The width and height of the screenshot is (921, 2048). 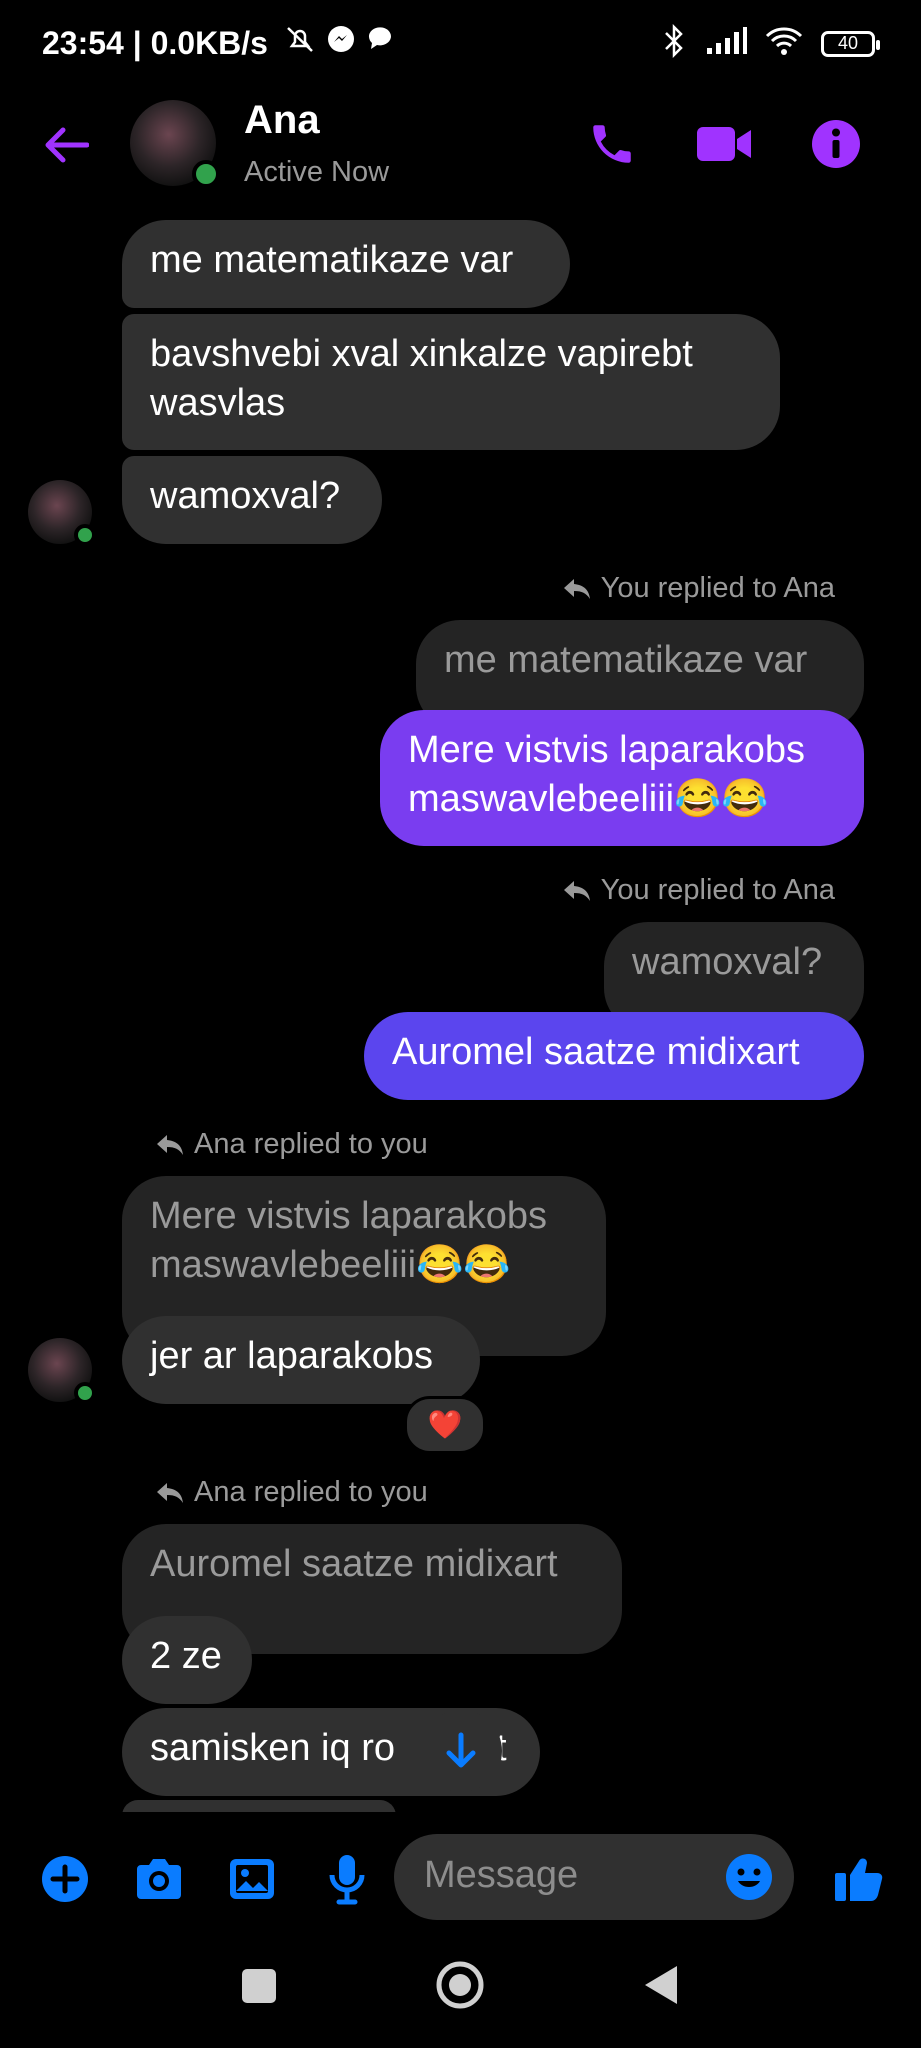 I want to click on phone-icon, so click(x=612, y=144).